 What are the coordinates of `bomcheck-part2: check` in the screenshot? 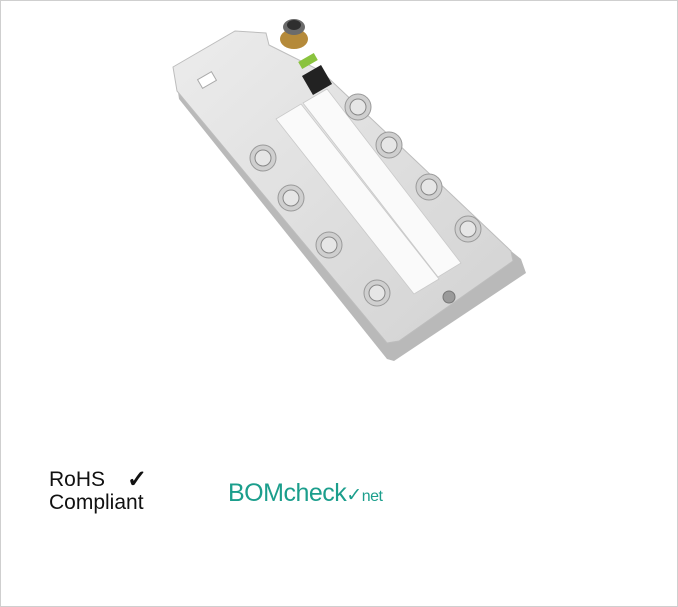 It's located at (315, 493).